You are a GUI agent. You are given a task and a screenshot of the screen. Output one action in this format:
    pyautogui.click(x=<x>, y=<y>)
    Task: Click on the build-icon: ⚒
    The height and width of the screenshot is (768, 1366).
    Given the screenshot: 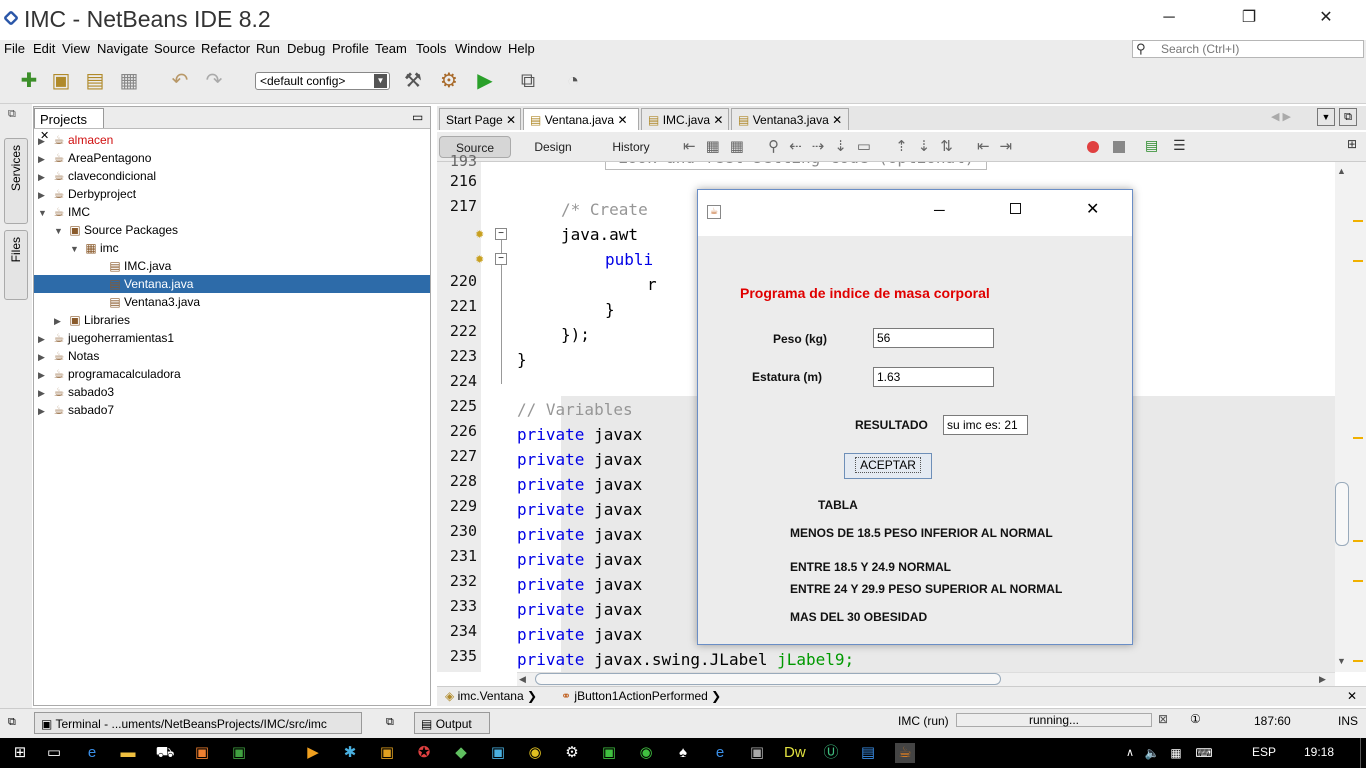 What is the action you would take?
    pyautogui.click(x=413, y=81)
    